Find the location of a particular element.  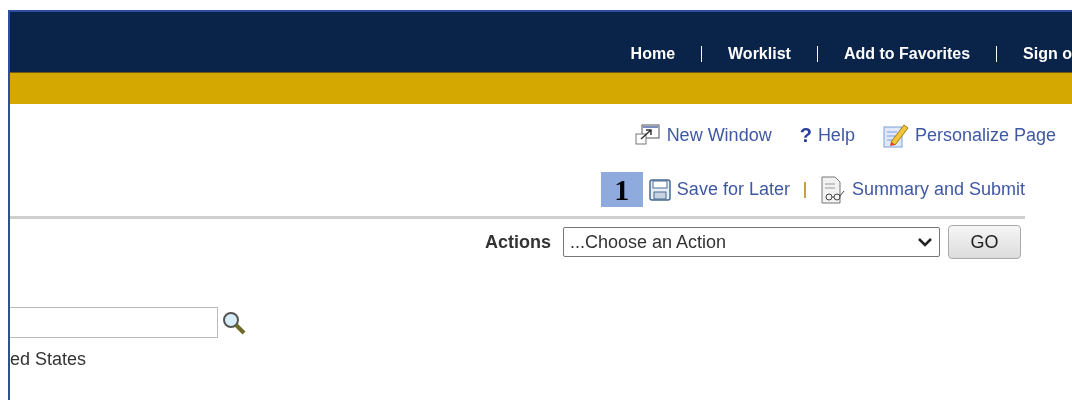

nav-link: Home is located at coordinates (653, 54).